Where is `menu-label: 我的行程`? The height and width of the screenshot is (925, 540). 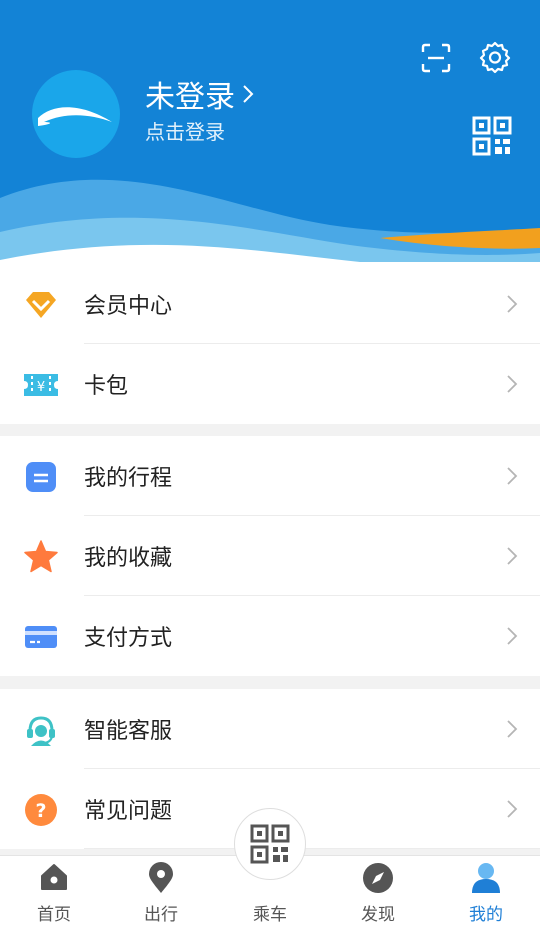 menu-label: 我的行程 is located at coordinates (128, 478).